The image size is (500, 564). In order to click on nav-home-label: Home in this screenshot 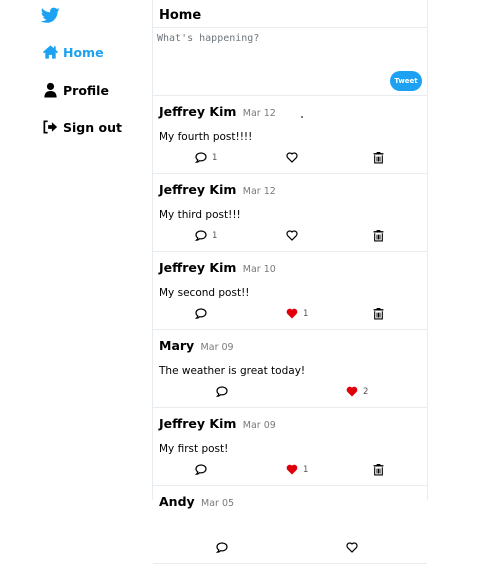, I will do `click(83, 52)`.